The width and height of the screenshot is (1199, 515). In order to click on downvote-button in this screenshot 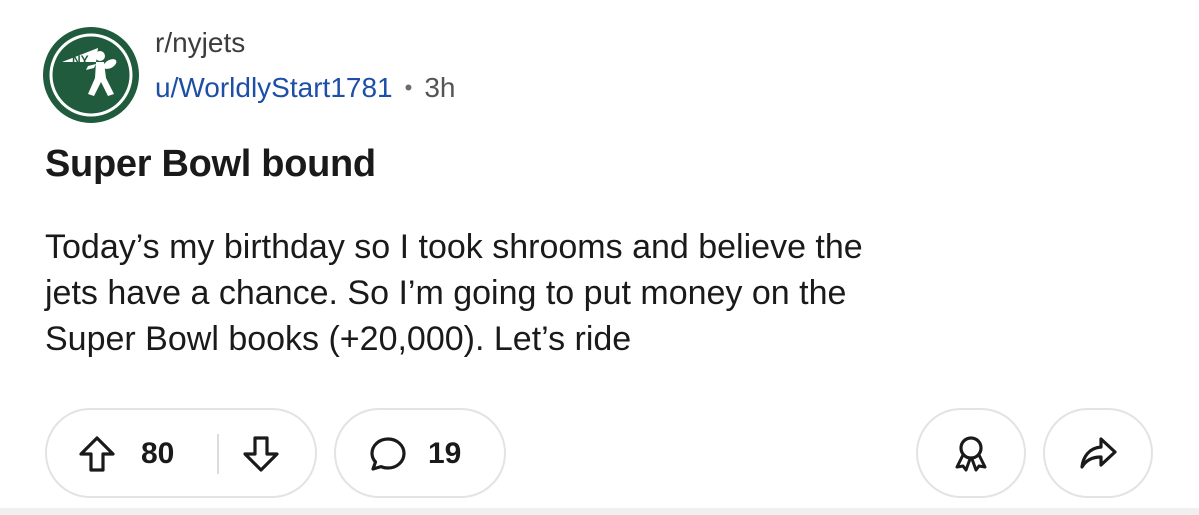, I will do `click(260, 454)`.